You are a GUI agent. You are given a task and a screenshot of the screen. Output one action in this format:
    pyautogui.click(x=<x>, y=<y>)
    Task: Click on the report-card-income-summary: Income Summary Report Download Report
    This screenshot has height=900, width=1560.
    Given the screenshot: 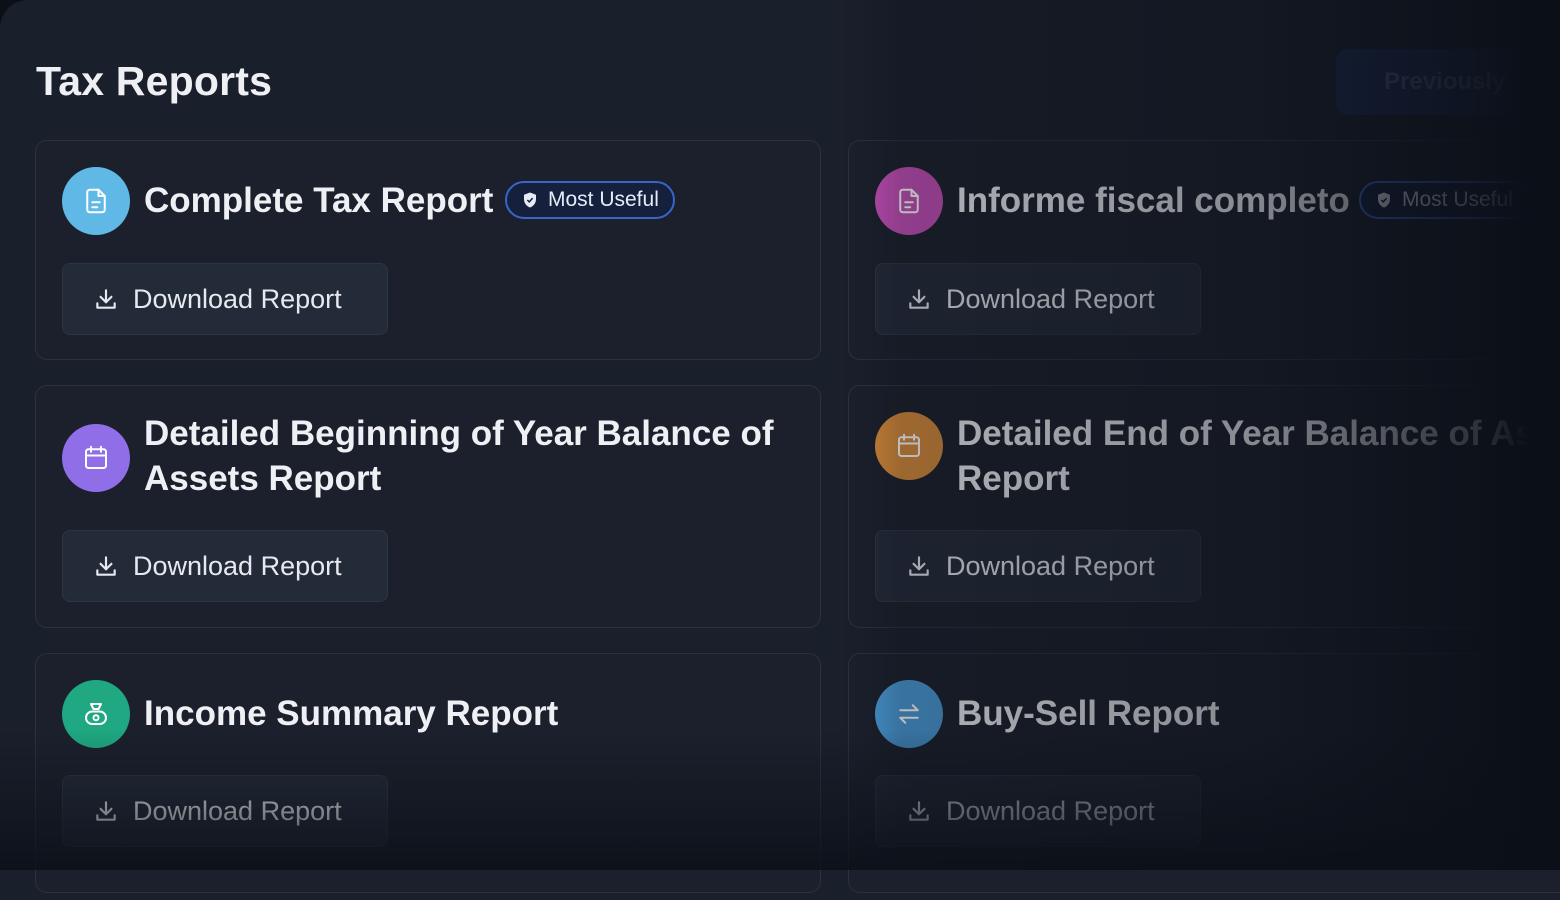 What is the action you would take?
    pyautogui.click(x=428, y=773)
    